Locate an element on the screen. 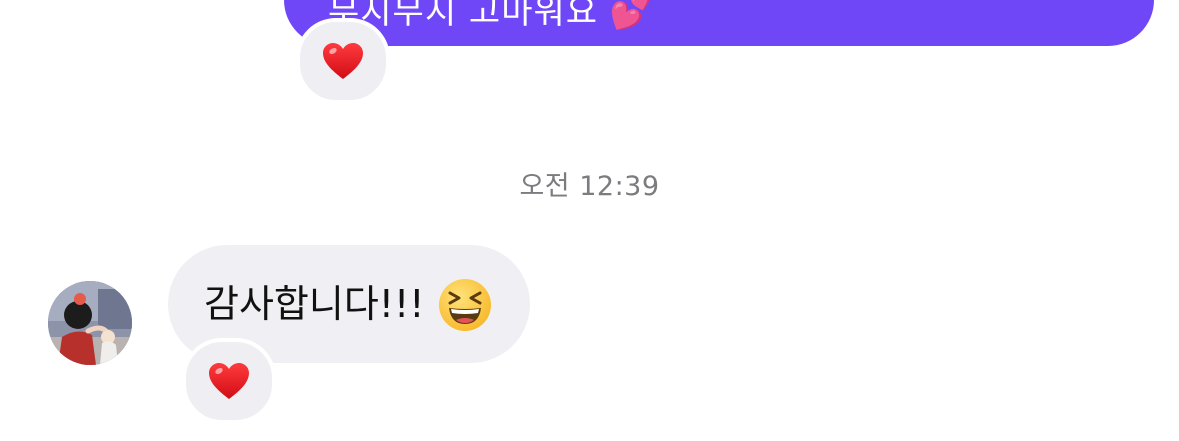 The width and height of the screenshot is (1179, 441). avatar is located at coordinates (90, 323).